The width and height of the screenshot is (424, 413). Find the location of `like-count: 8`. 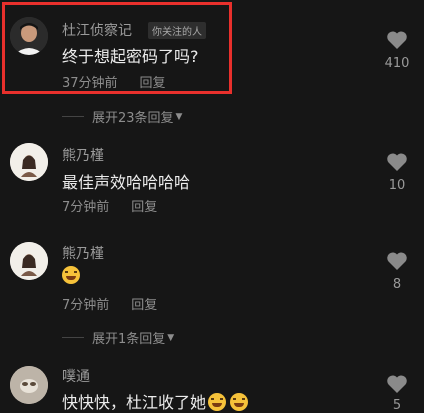

like-count: 8 is located at coordinates (397, 284).